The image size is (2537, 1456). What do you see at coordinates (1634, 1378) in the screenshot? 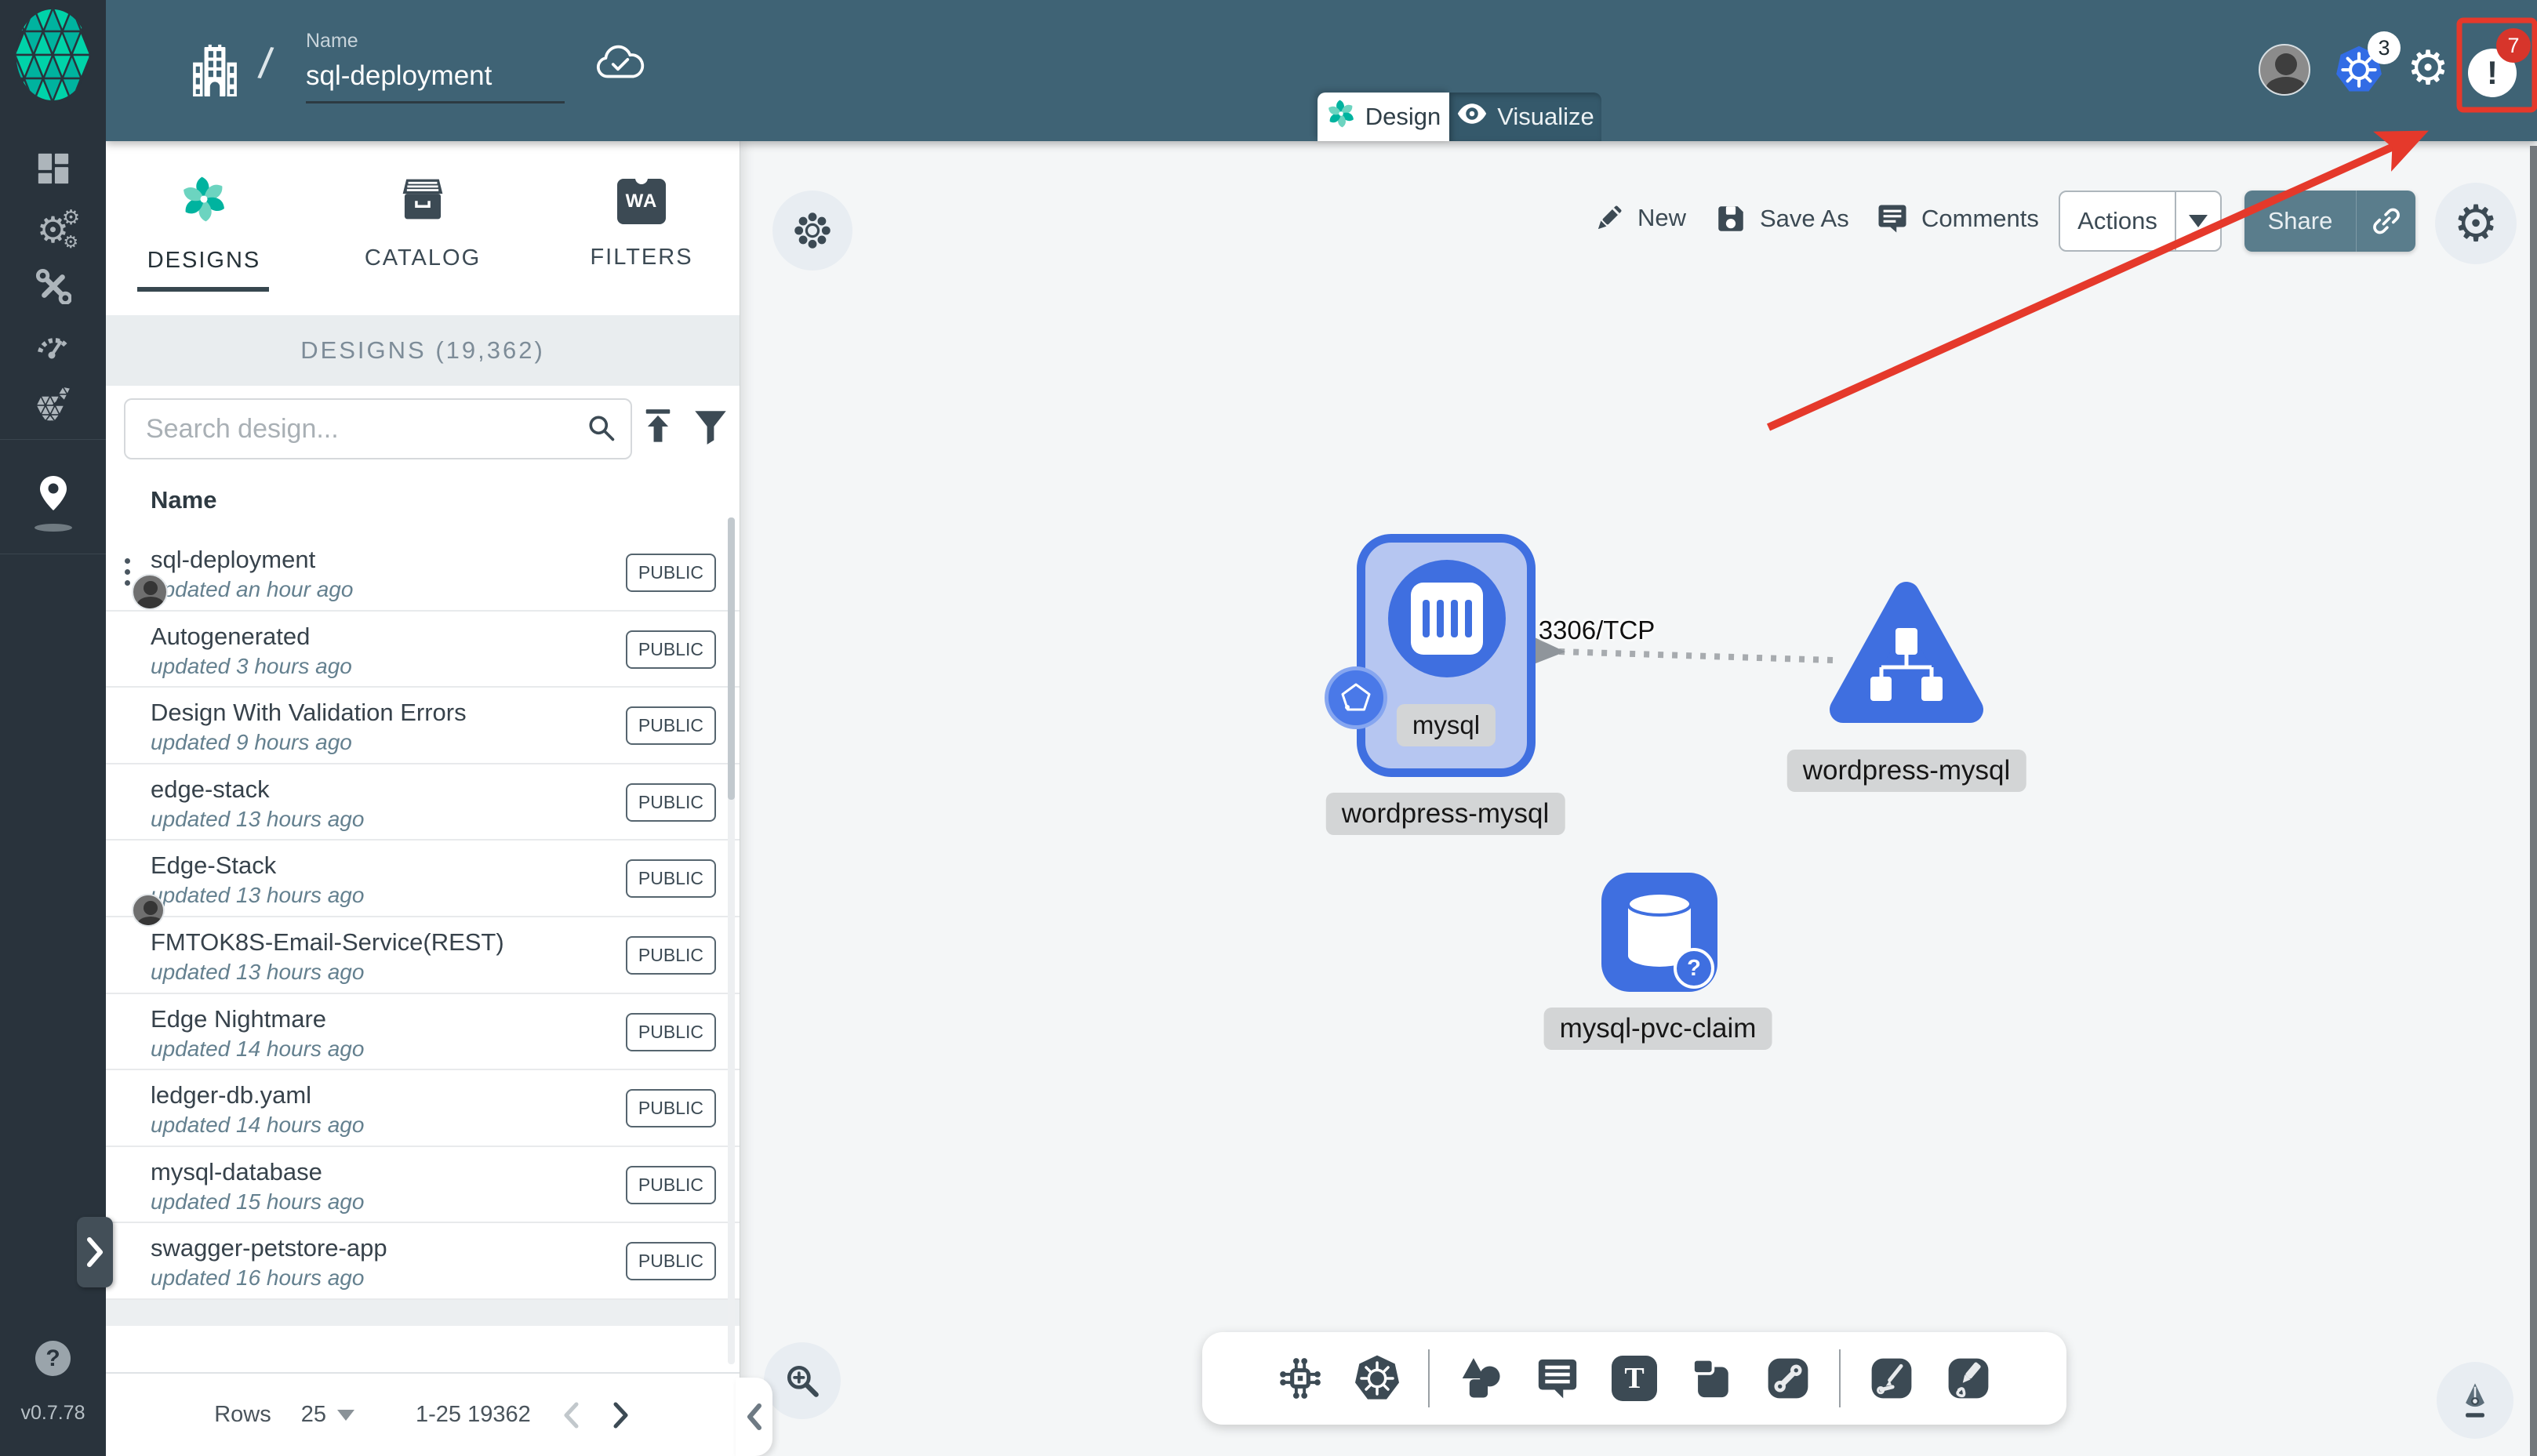
I see `text-tool: T` at bounding box center [1634, 1378].